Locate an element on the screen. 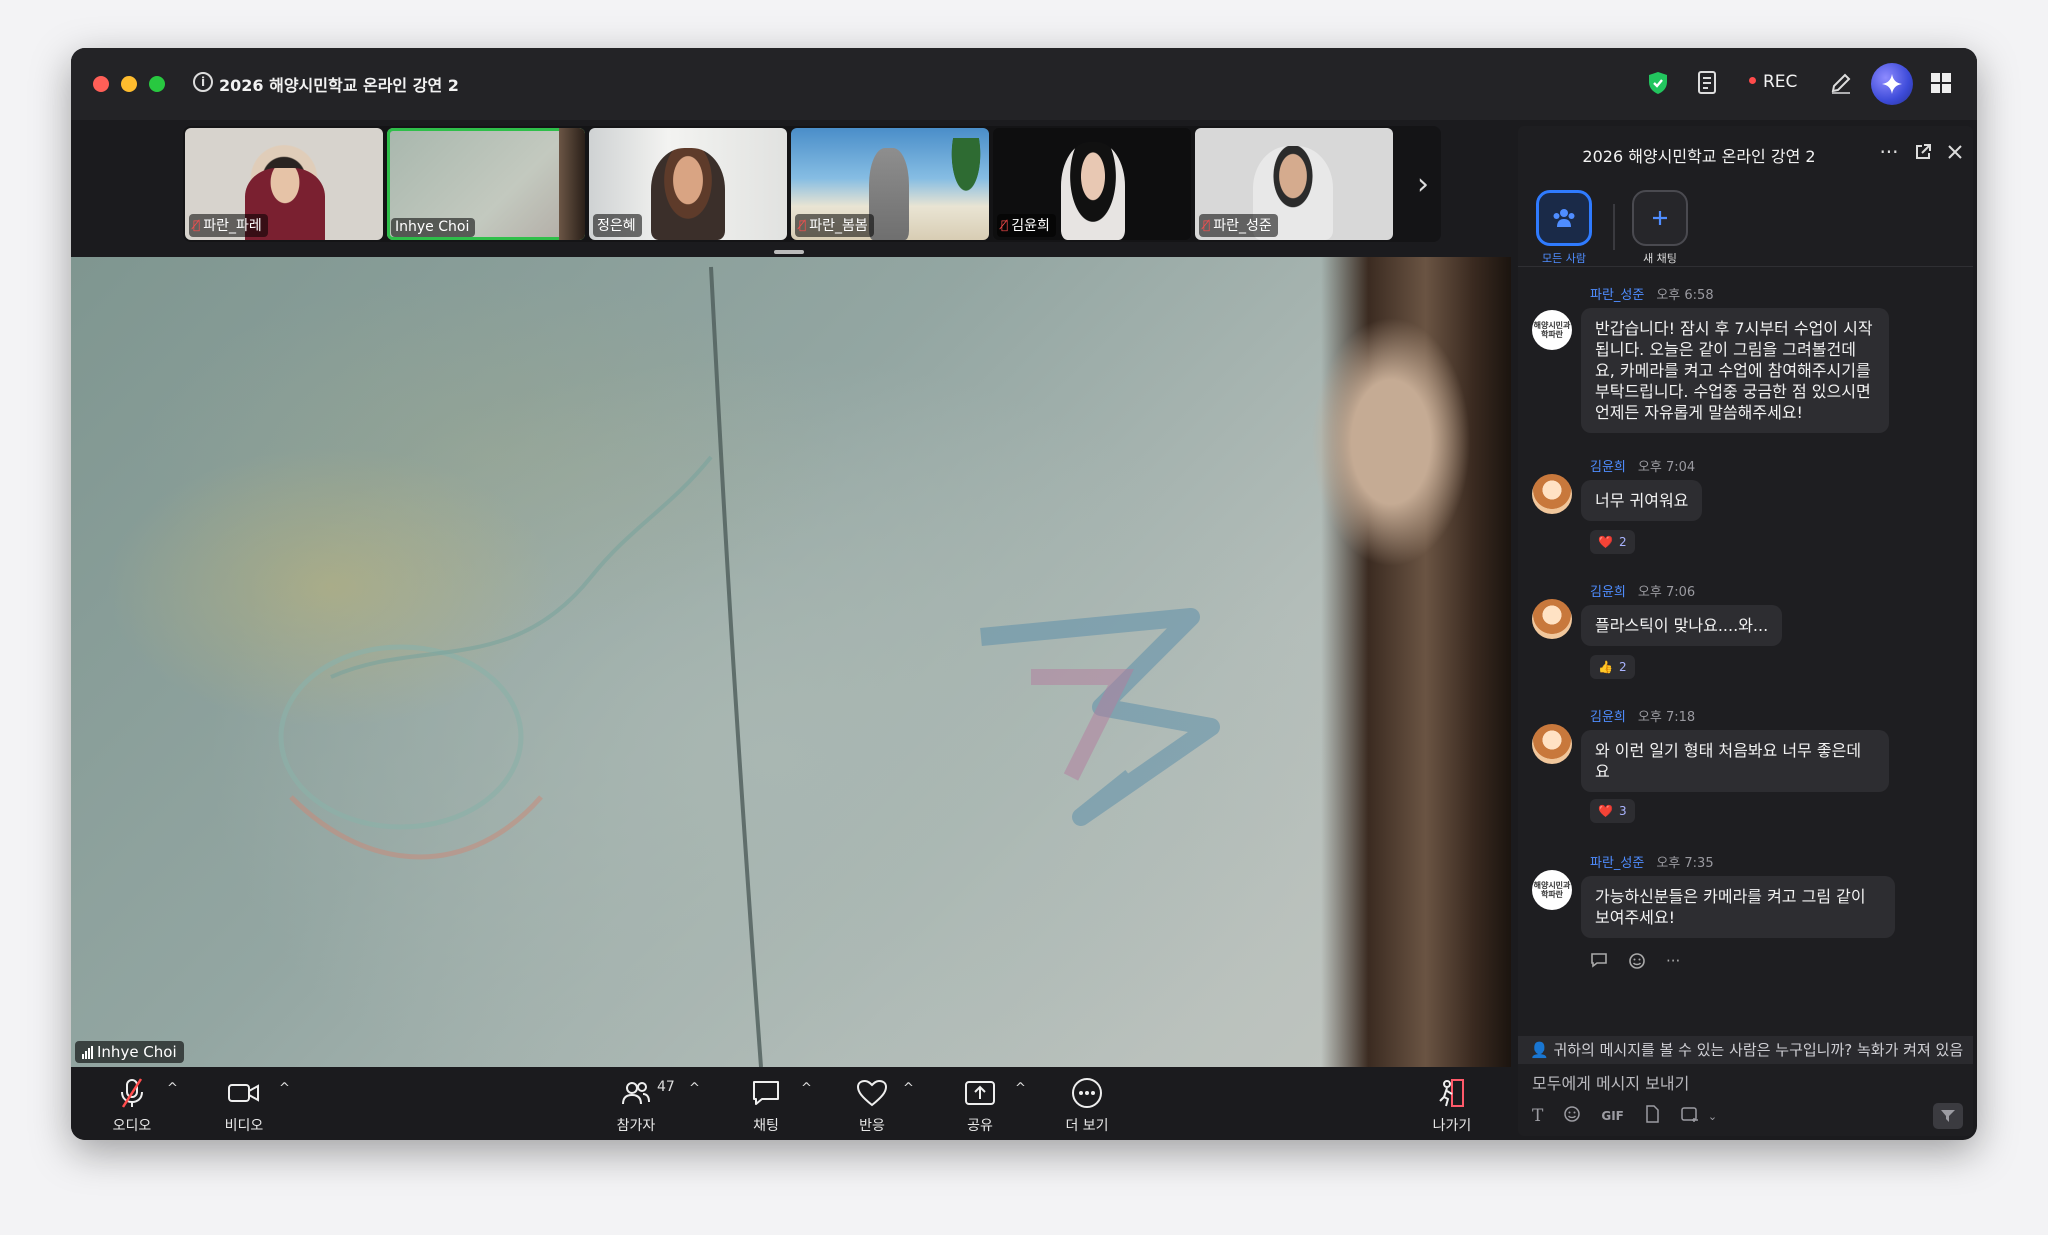 The image size is (2048, 1235). visibility-notice: 👤 귀하의 메시지를 볼 수 있는 사람은 누구입니까? 녹화가 켜져 있음 is located at coordinates (1745, 1050).